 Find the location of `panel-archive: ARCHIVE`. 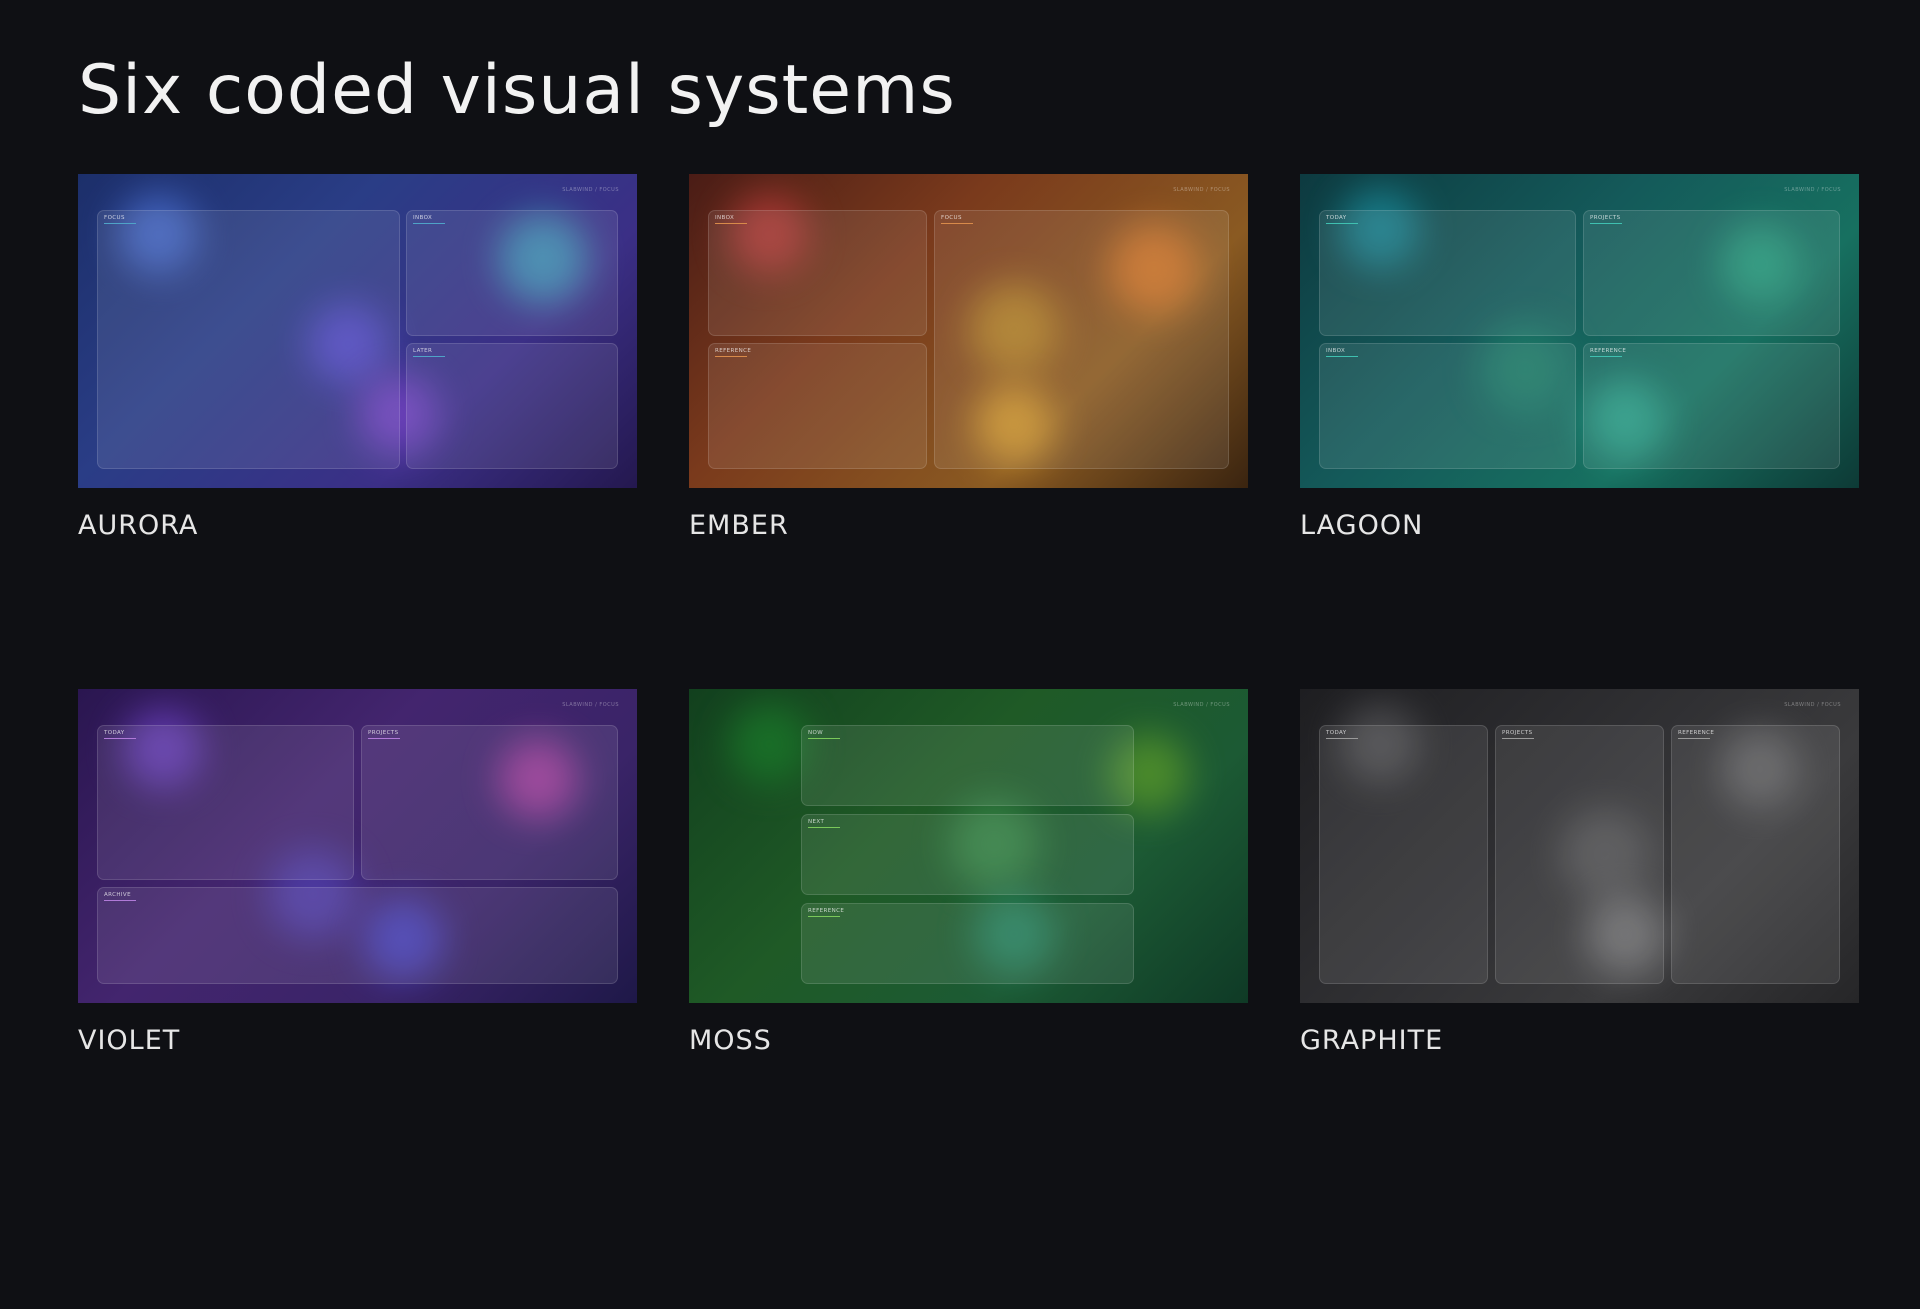

panel-archive: ARCHIVE is located at coordinates (357, 935).